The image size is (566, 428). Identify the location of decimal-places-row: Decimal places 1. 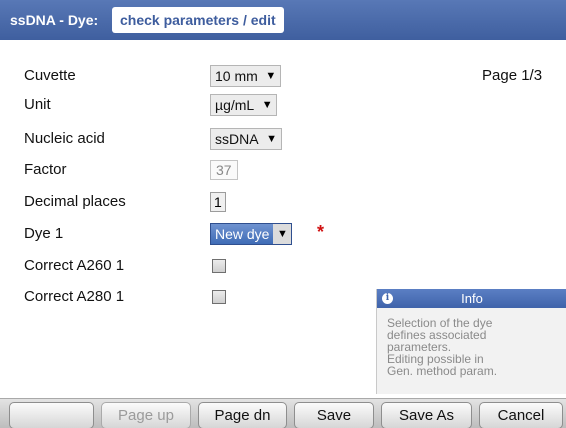
(283, 202).